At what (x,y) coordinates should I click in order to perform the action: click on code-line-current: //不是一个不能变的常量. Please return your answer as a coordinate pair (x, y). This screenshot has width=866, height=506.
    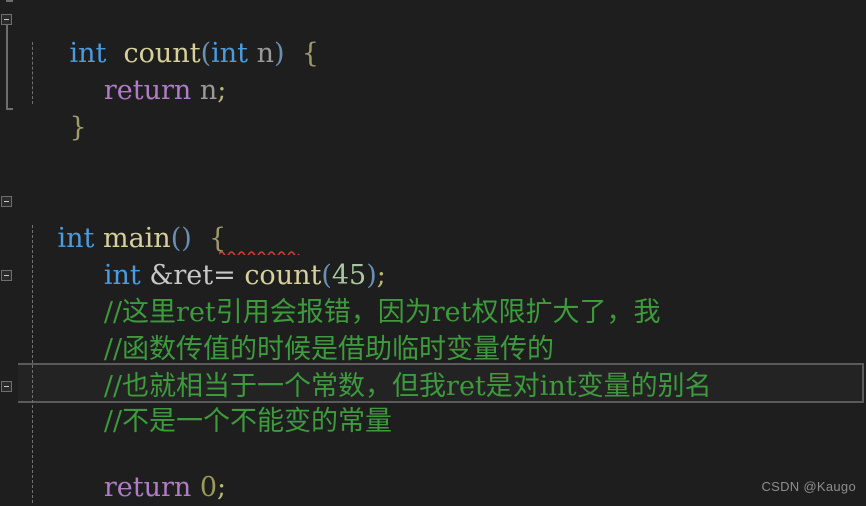
    Looking at the image, I should click on (205, 401).